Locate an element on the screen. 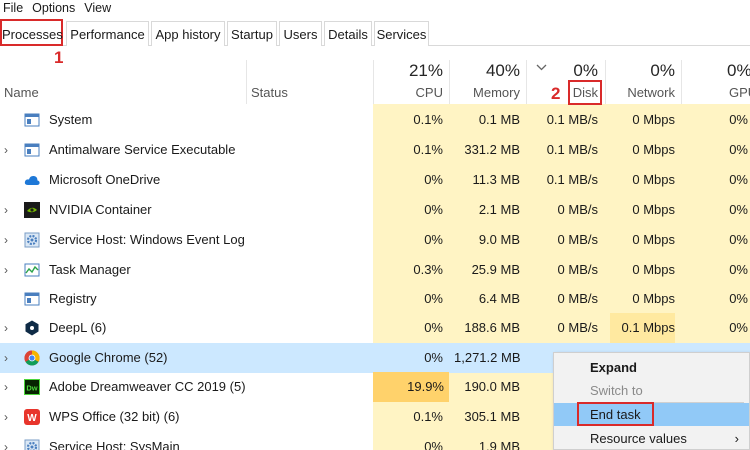 This screenshot has height=450, width=750. cpu-value: 19.9% is located at coordinates (411, 387).